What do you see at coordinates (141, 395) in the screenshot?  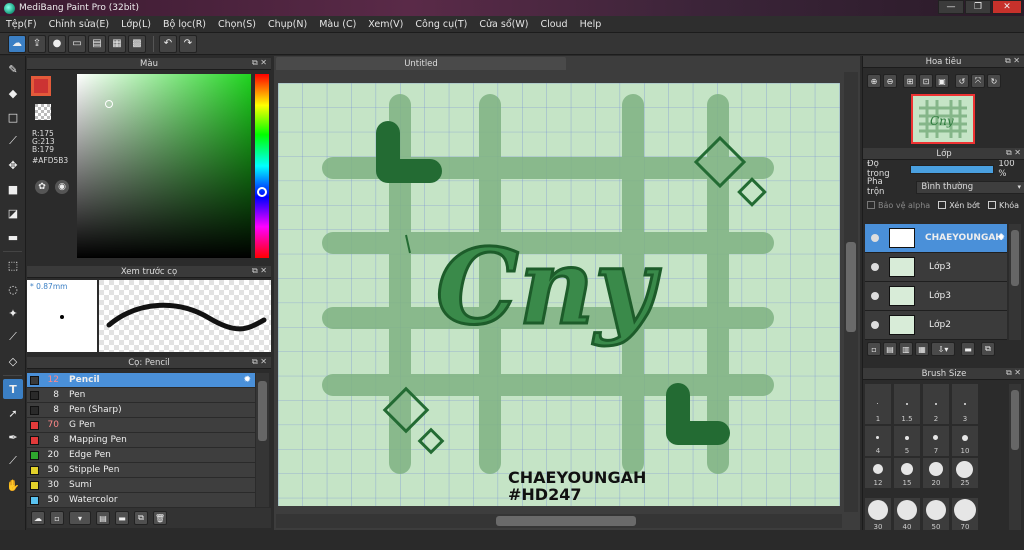 I see `brush-item-pen: 8 Pen` at bounding box center [141, 395].